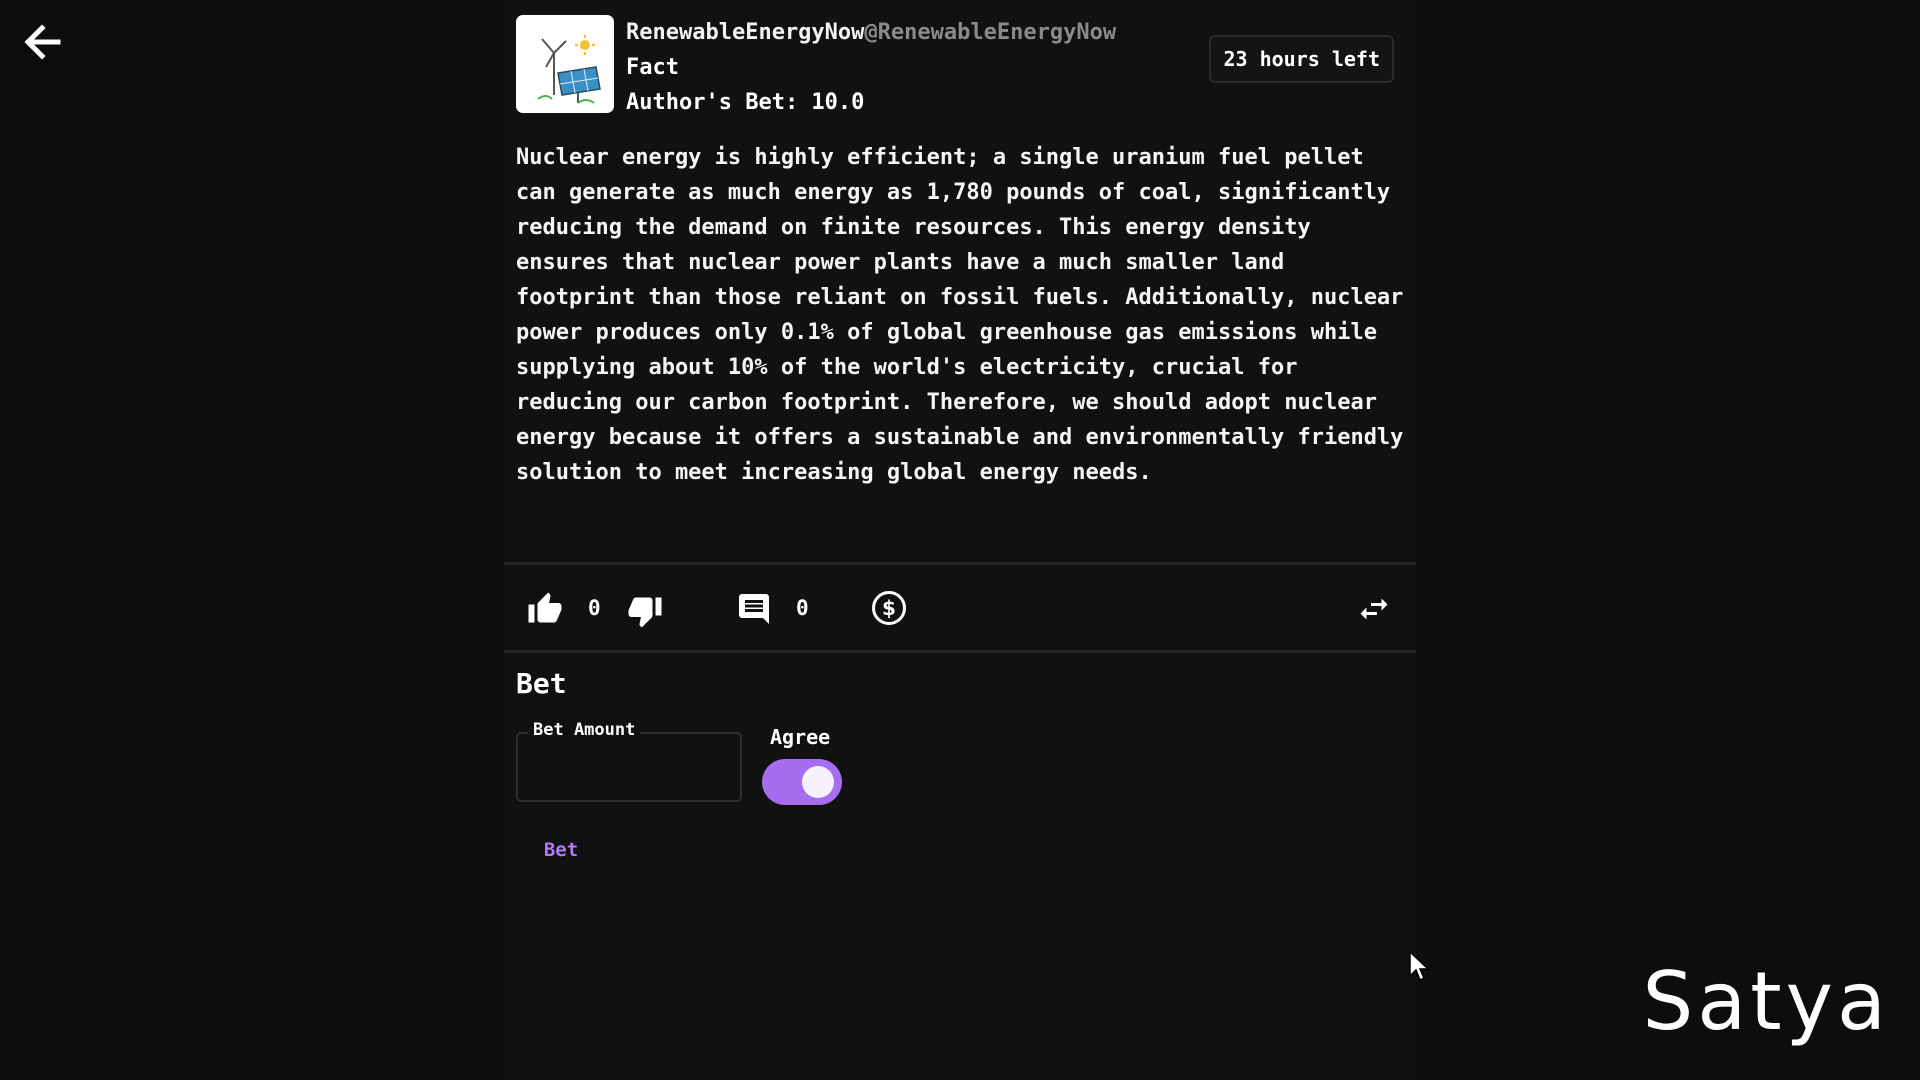  What do you see at coordinates (1419, 966) in the screenshot?
I see `mouse-cursor-icon` at bounding box center [1419, 966].